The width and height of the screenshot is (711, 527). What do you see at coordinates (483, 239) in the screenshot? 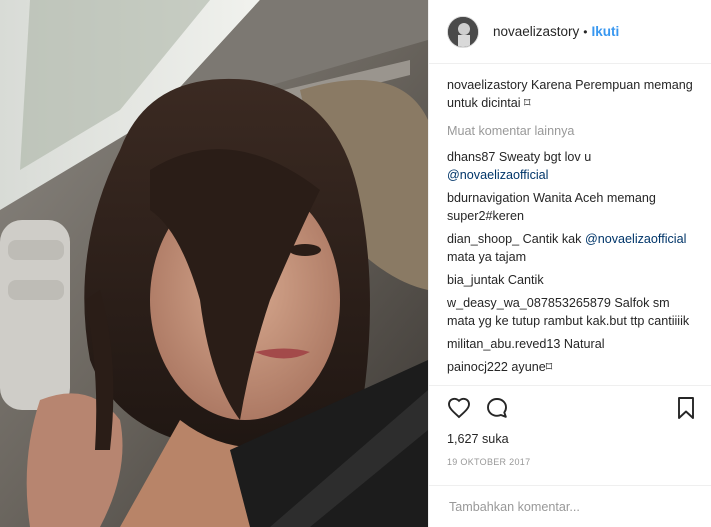
I see `comment-username: dian_shoop_` at bounding box center [483, 239].